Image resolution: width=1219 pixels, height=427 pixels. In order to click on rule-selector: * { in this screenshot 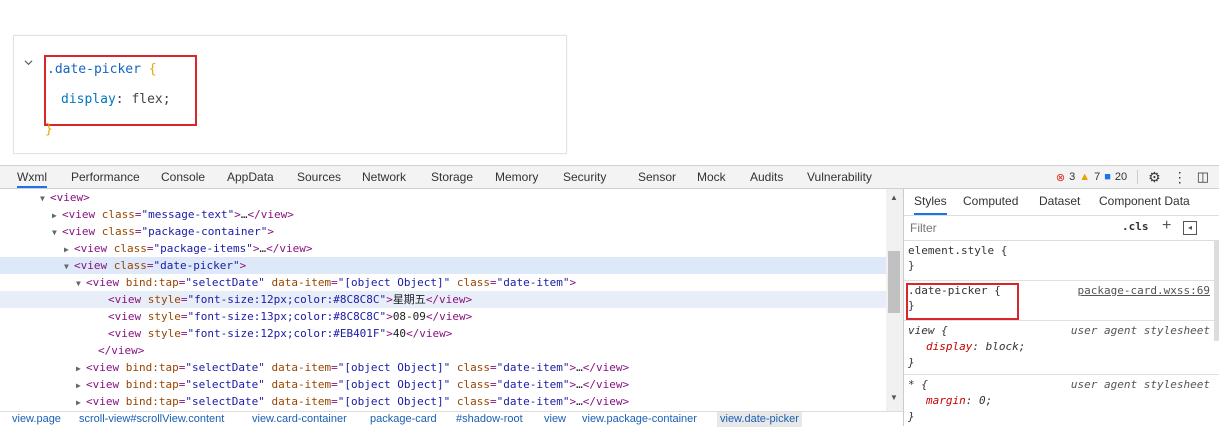, I will do `click(918, 384)`.